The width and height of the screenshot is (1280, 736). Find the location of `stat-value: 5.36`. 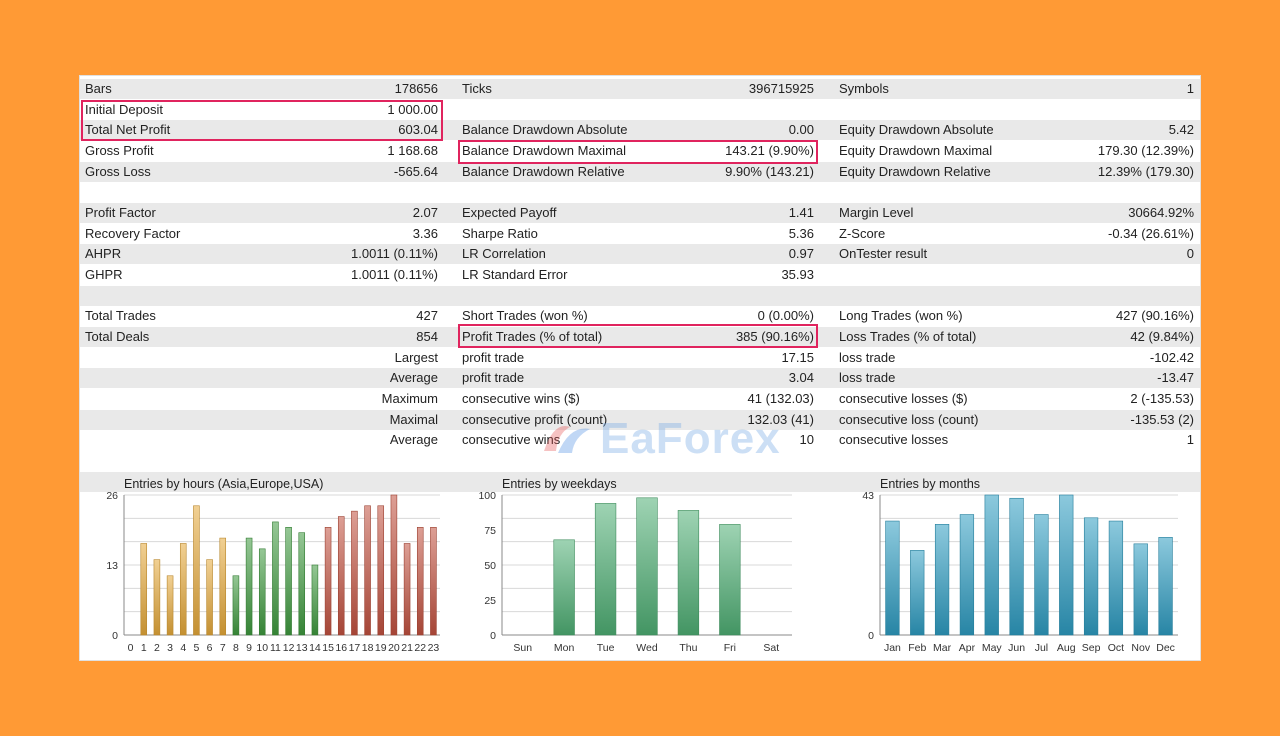

stat-value: 5.36 is located at coordinates (801, 233).